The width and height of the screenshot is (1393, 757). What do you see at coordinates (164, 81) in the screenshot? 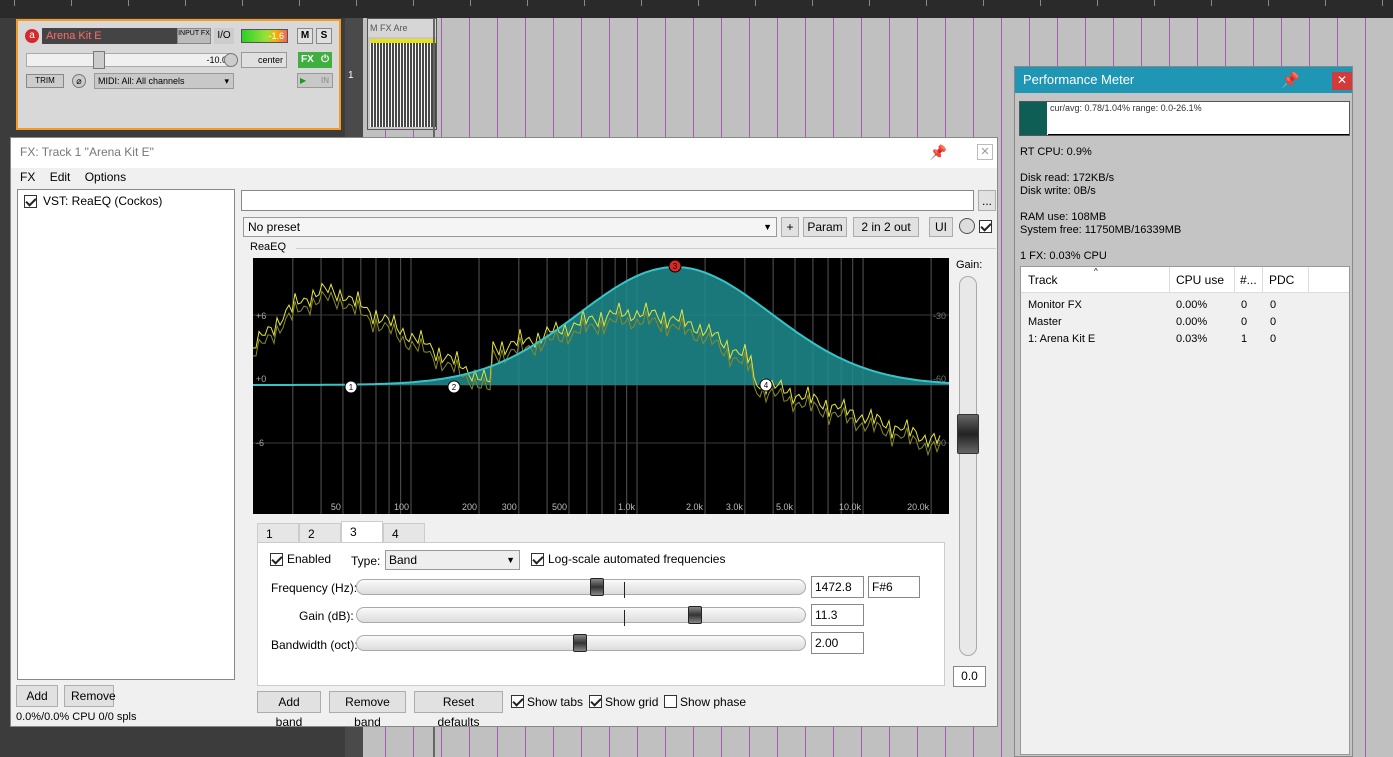
I see `midi-input-select: MIDI: All: All channels ▾` at bounding box center [164, 81].